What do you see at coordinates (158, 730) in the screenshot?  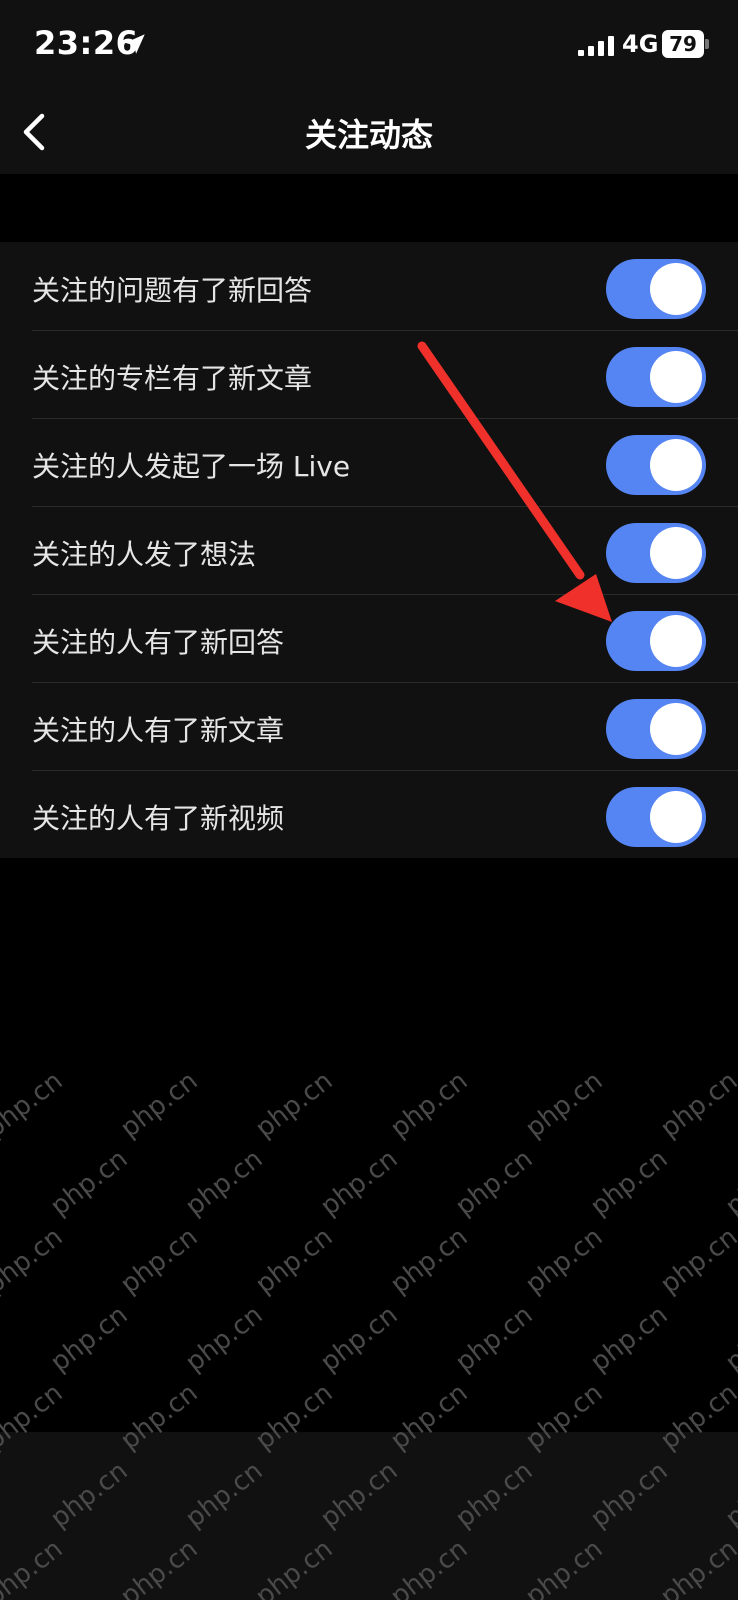 I see `settings-row-label: 关注的人有了新文章` at bounding box center [158, 730].